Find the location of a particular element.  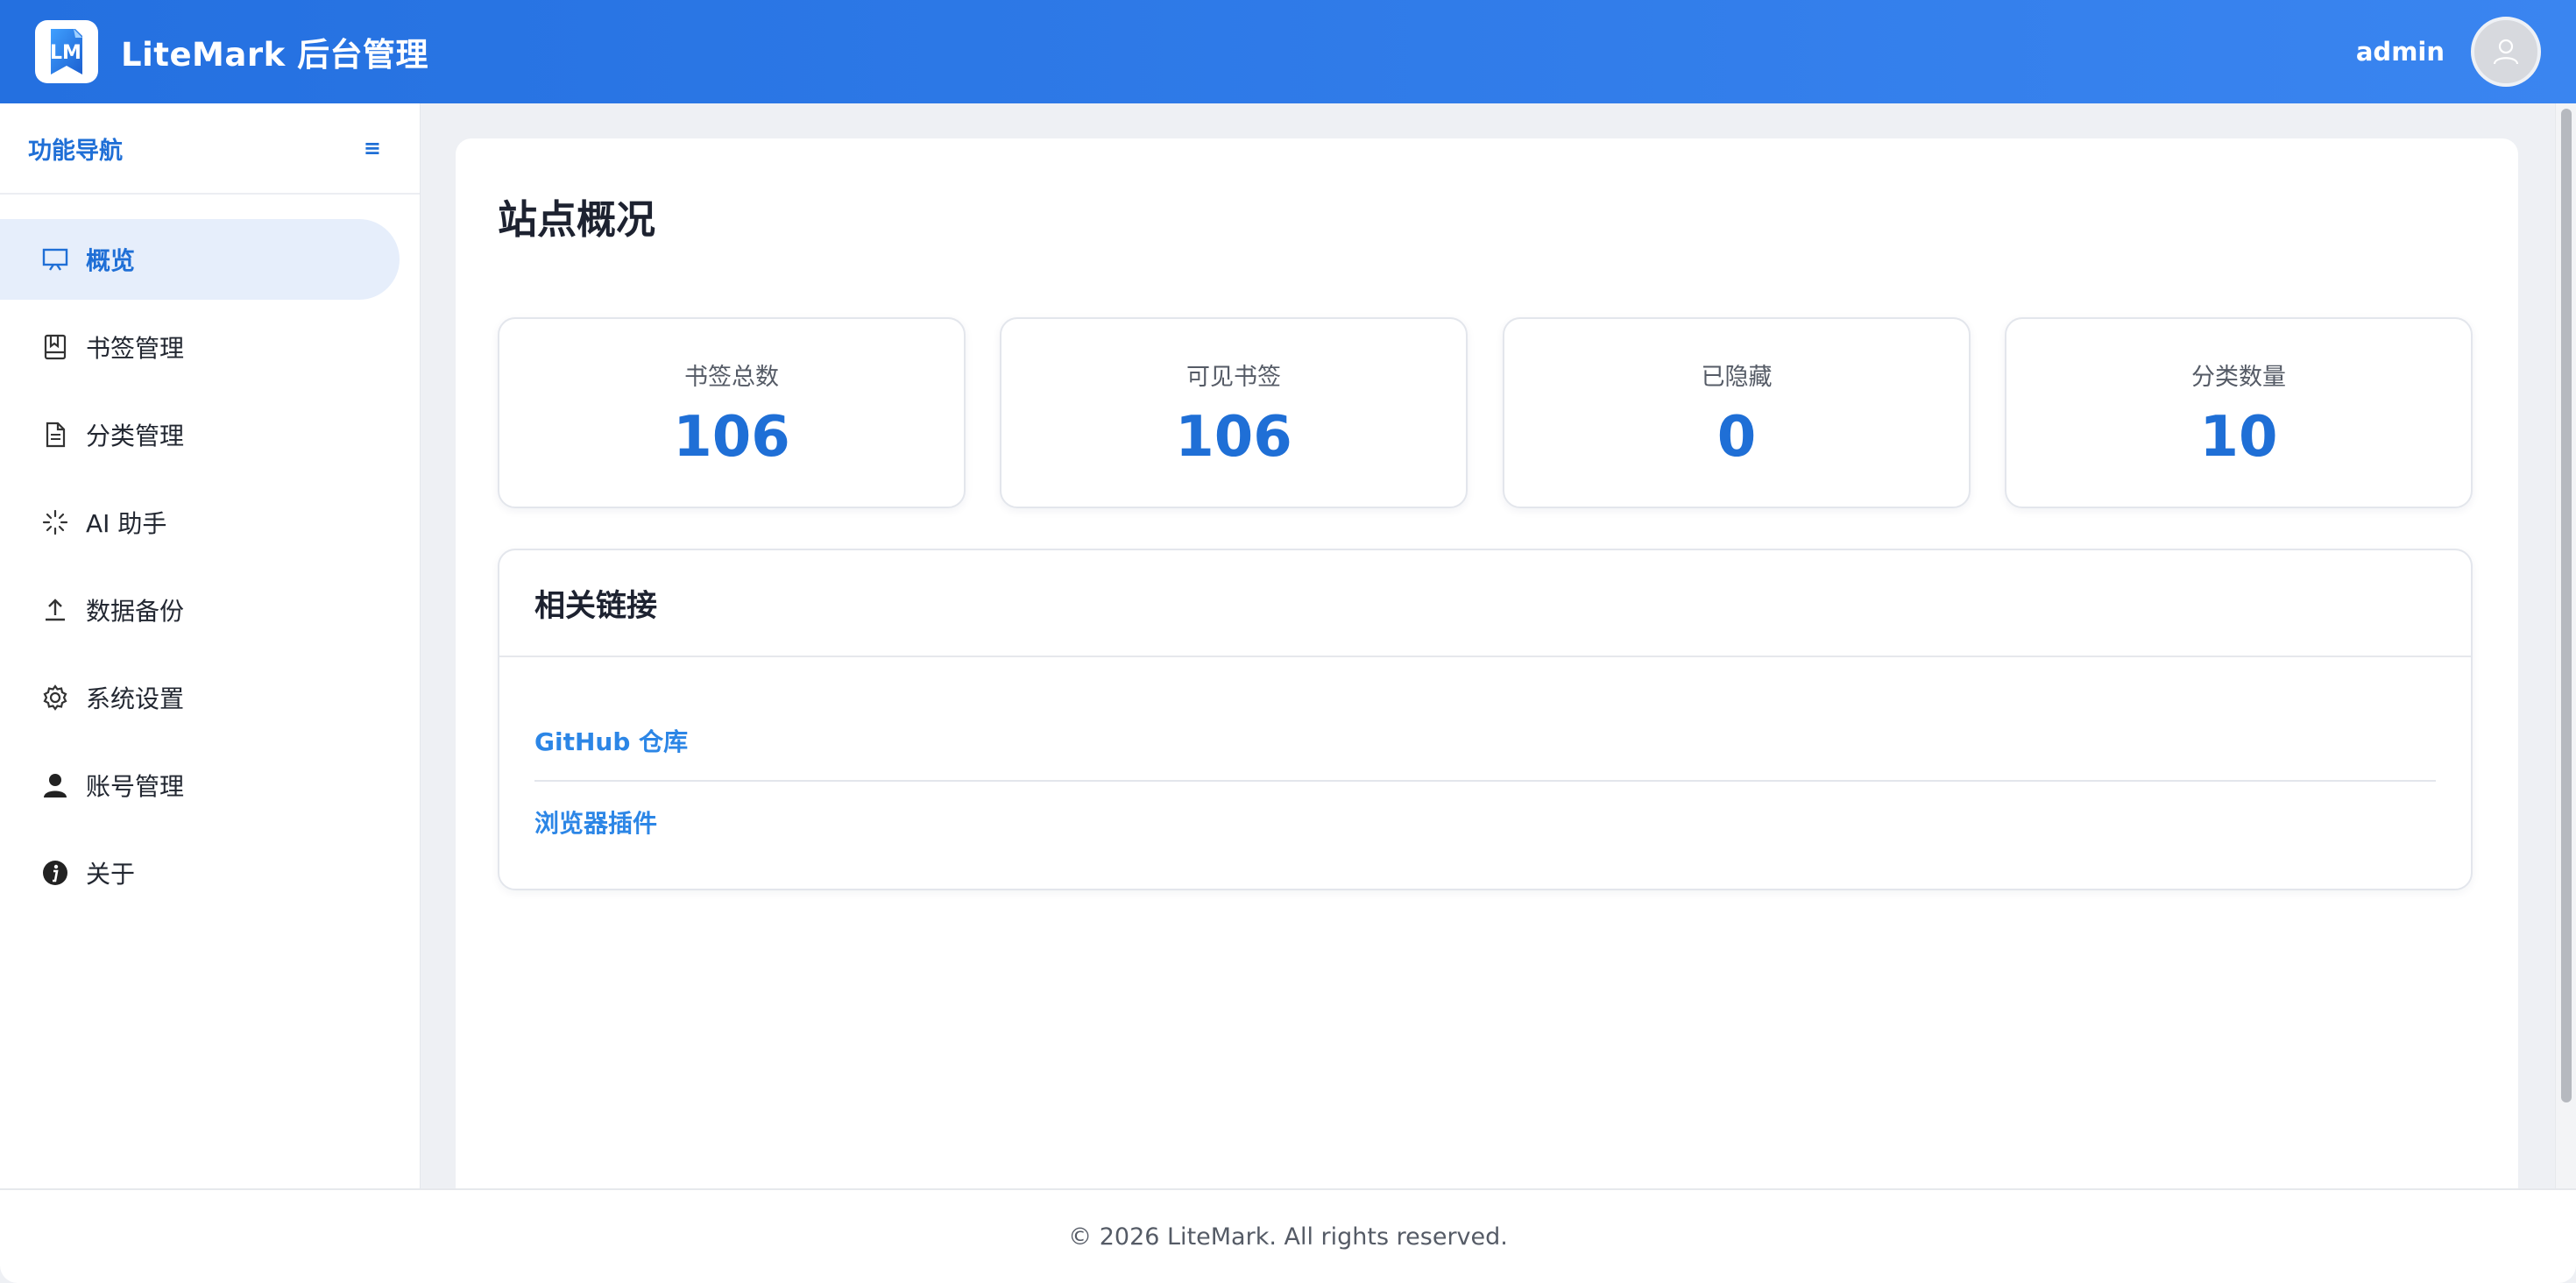

user-icon is located at coordinates (55, 785).